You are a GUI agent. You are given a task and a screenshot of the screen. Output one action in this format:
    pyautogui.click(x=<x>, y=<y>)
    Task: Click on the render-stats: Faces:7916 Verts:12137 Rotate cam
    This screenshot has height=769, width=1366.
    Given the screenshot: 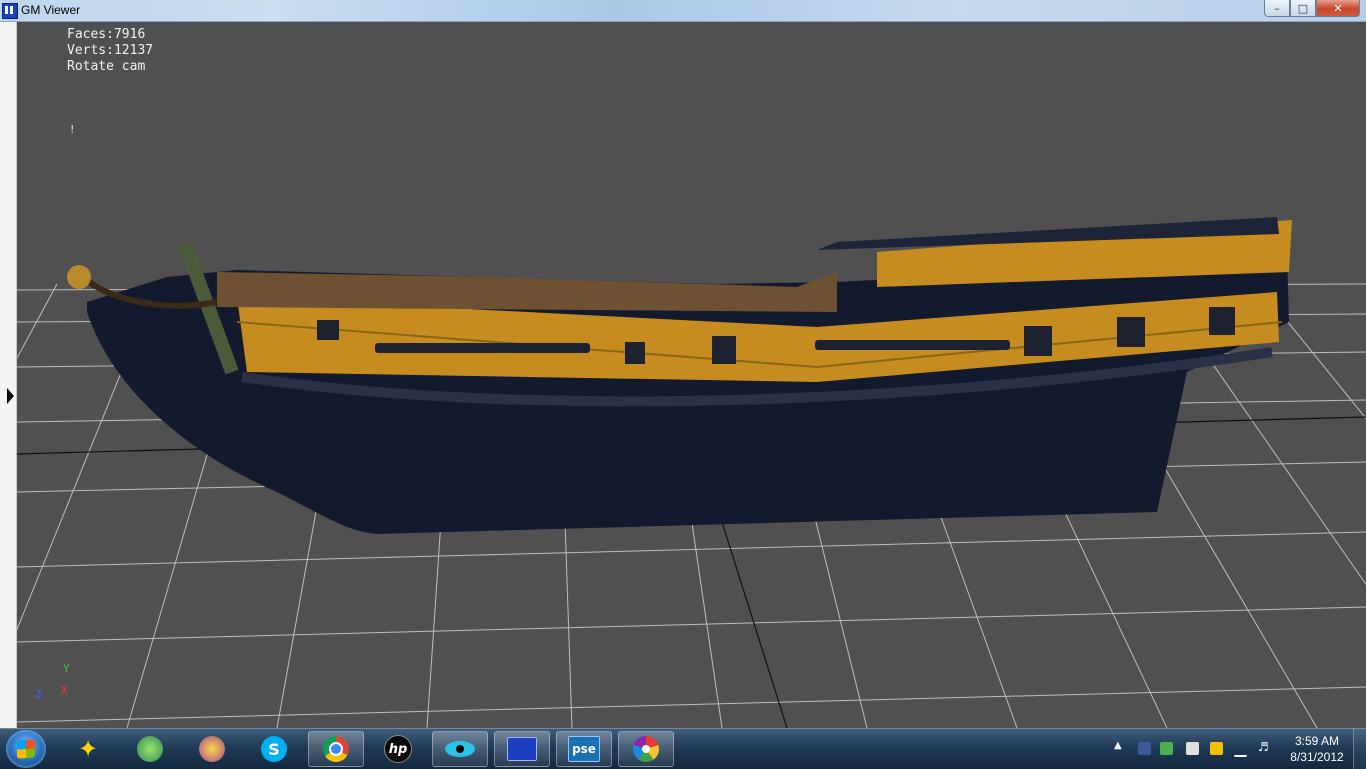 What is the action you would take?
    pyautogui.click(x=110, y=51)
    